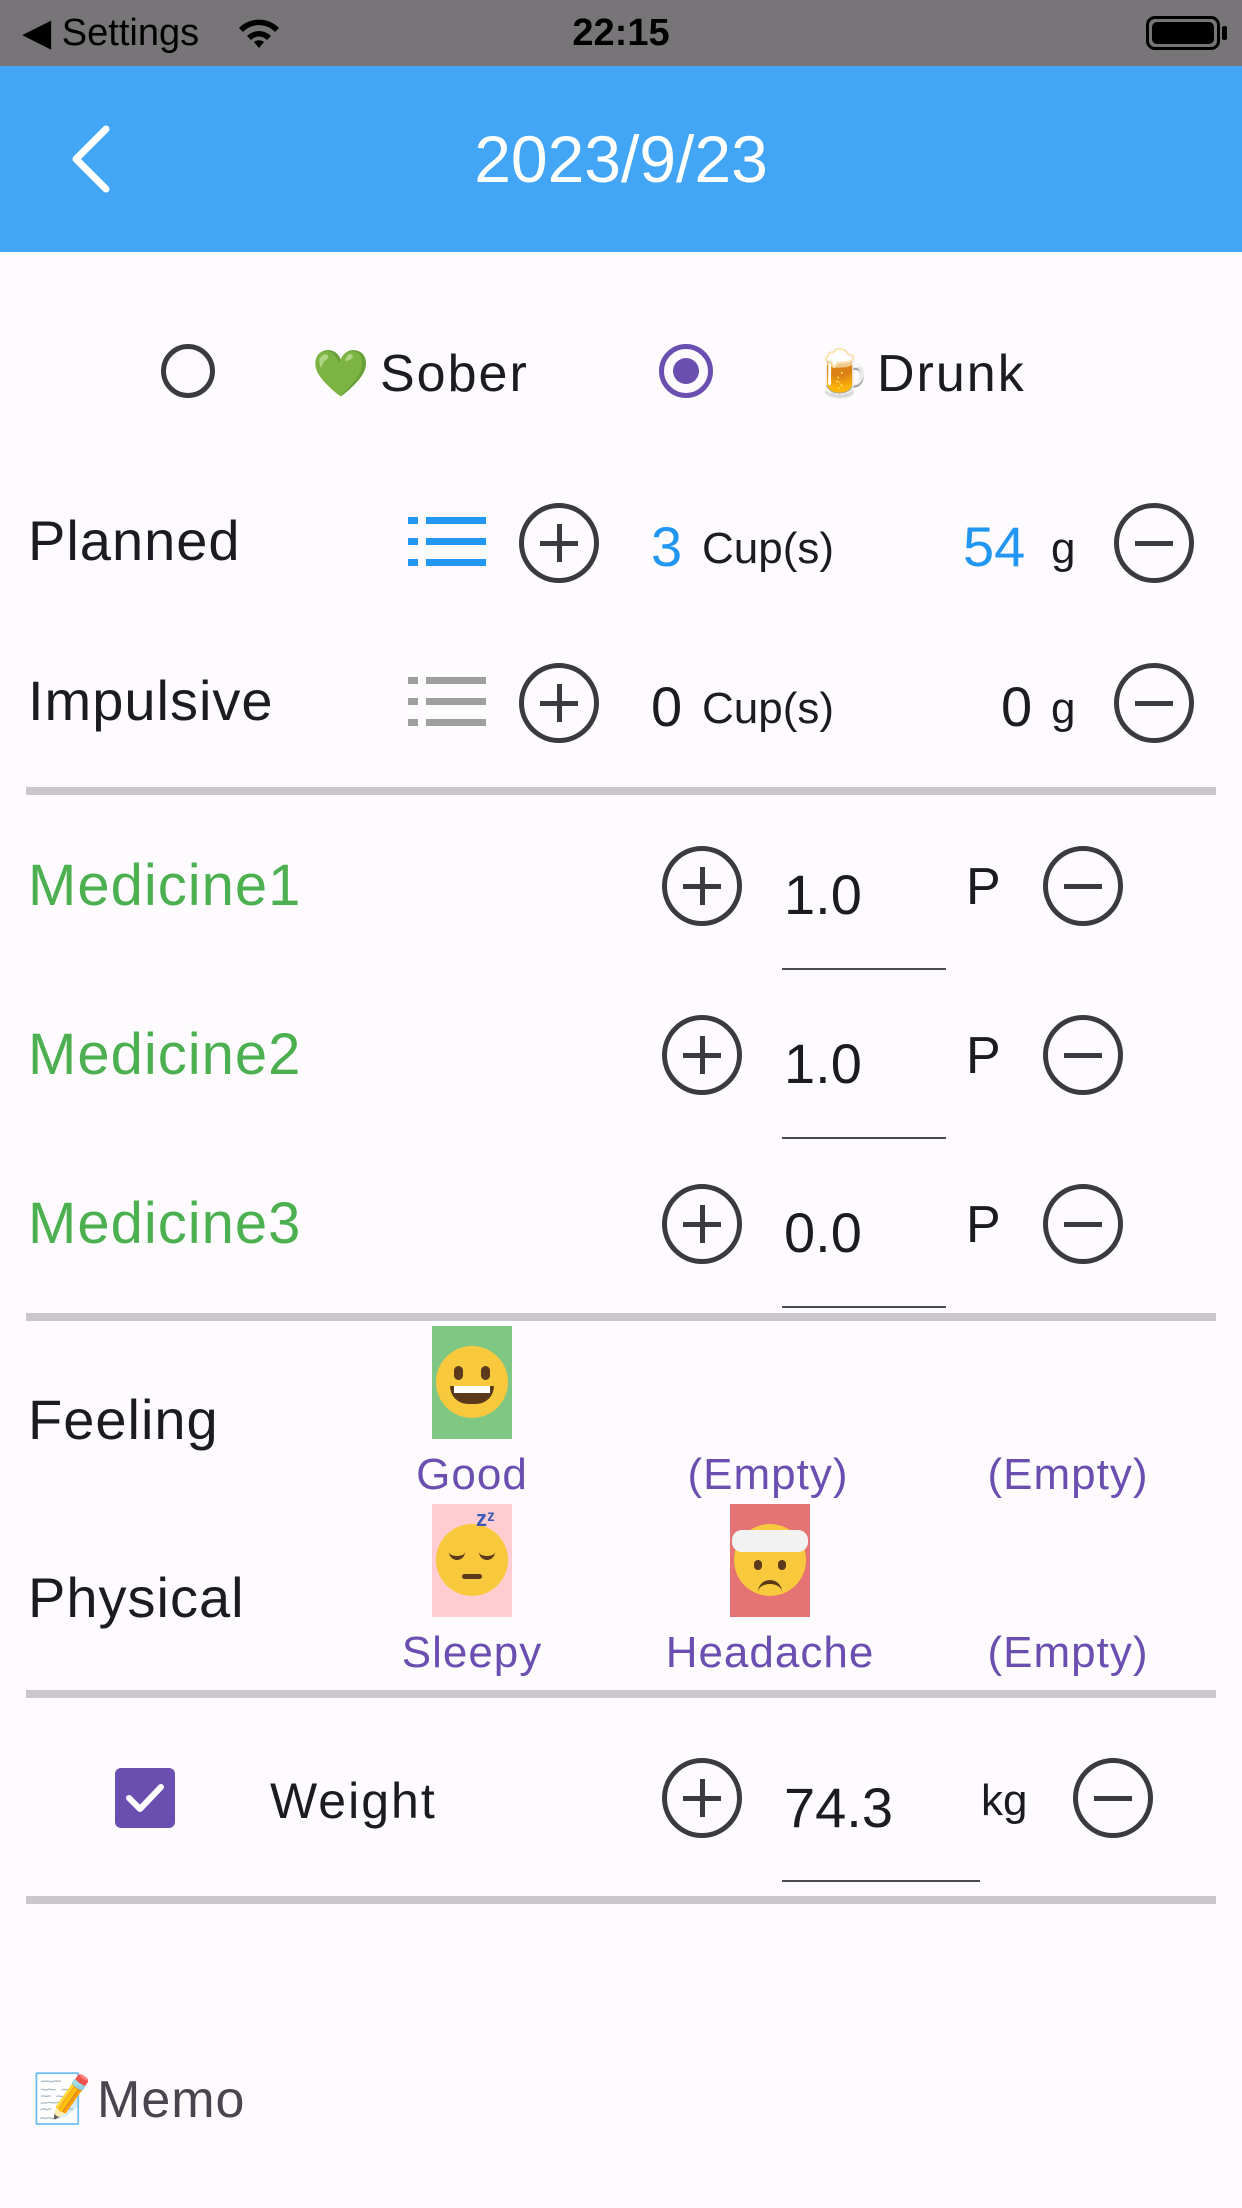  Describe the element at coordinates (1063, 708) in the screenshot. I see `impulsive-grams-unit: g` at that location.